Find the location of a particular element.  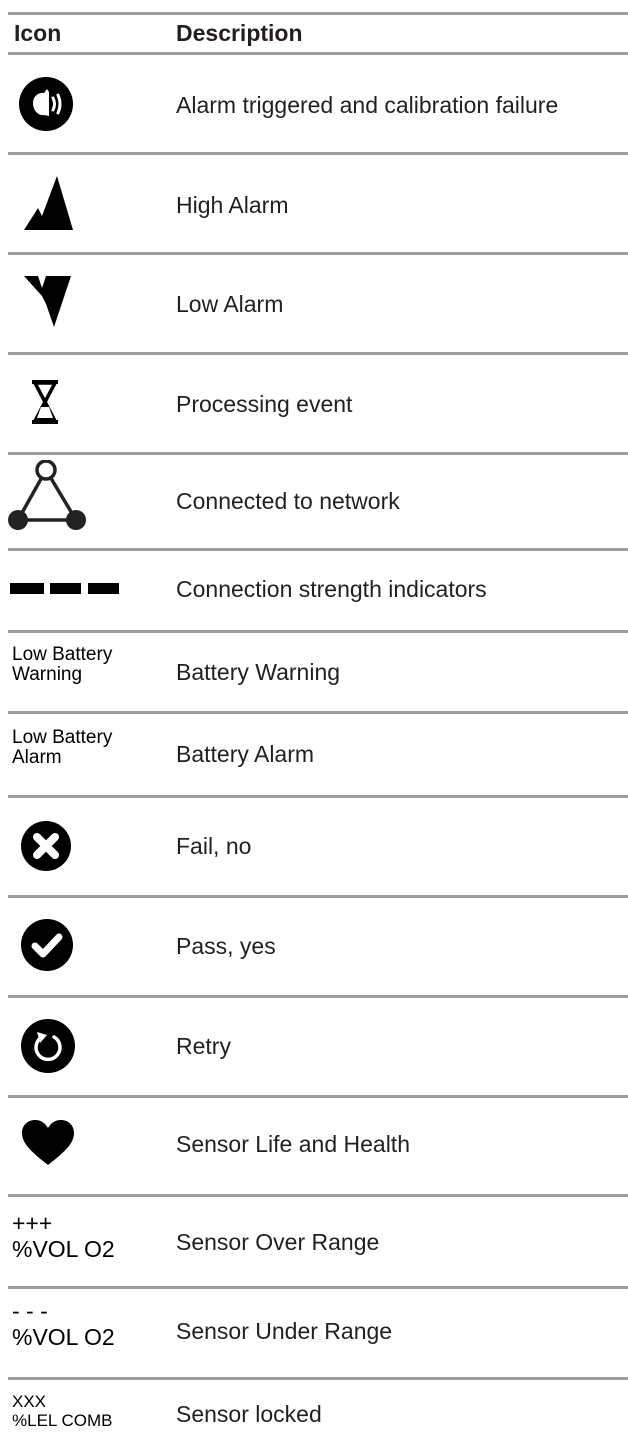

row-description: Connected to network is located at coordinates (288, 501).